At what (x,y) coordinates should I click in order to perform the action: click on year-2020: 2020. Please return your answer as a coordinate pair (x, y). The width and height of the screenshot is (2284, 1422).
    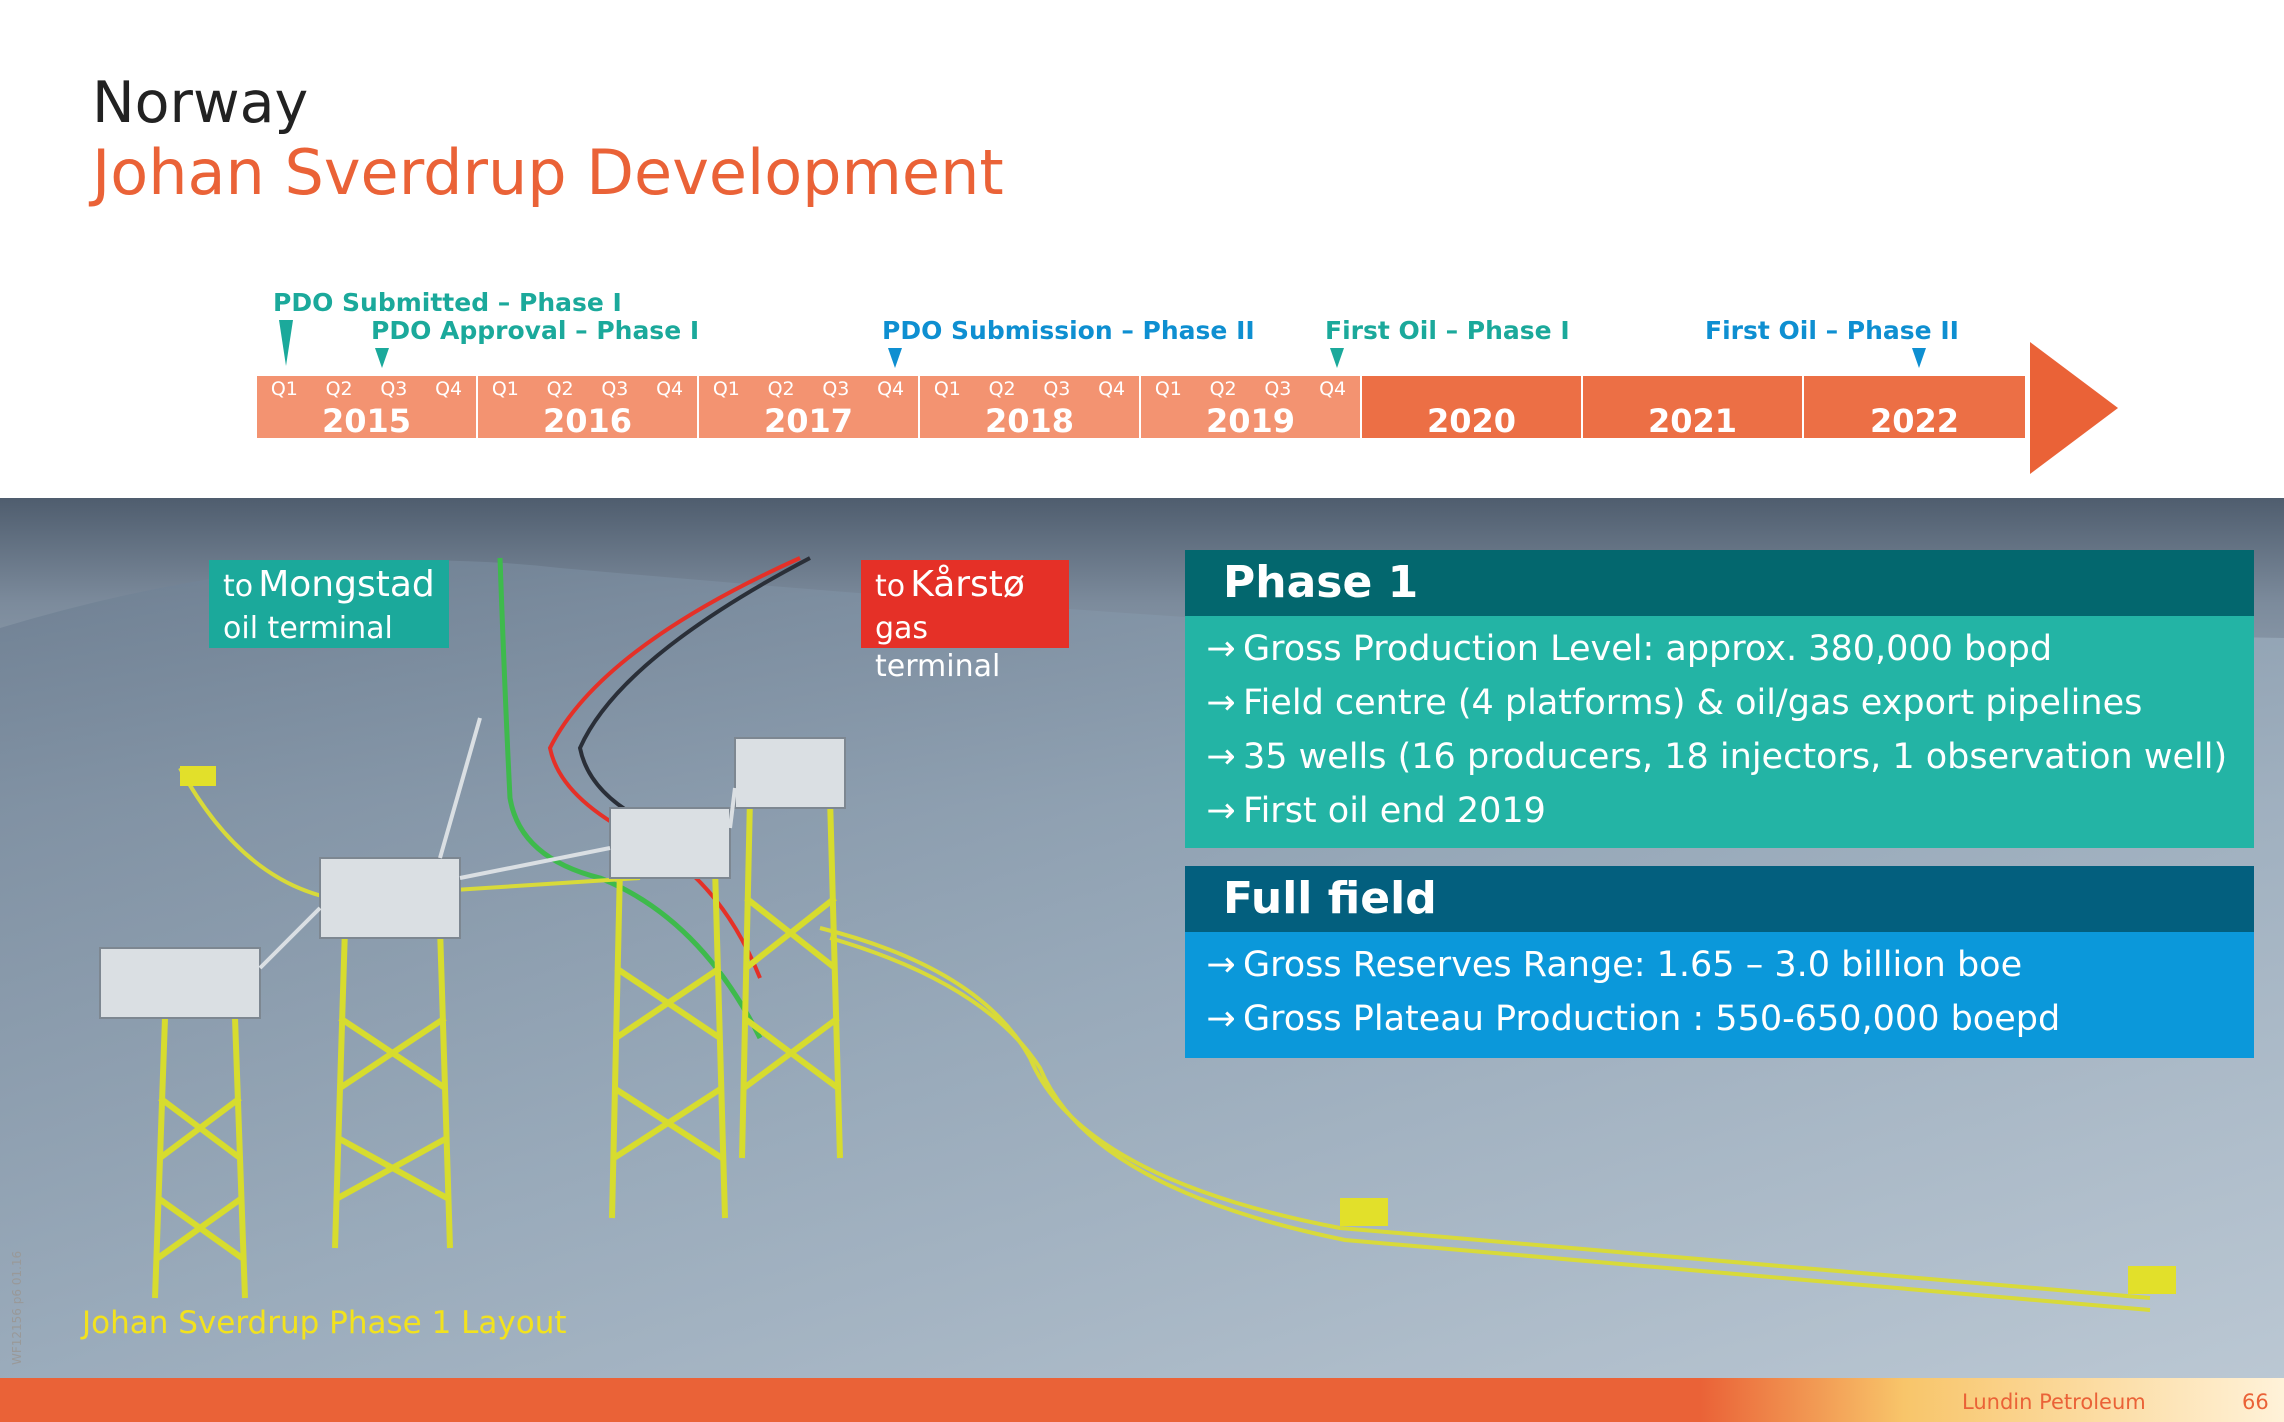
    Looking at the image, I should click on (1472, 408).